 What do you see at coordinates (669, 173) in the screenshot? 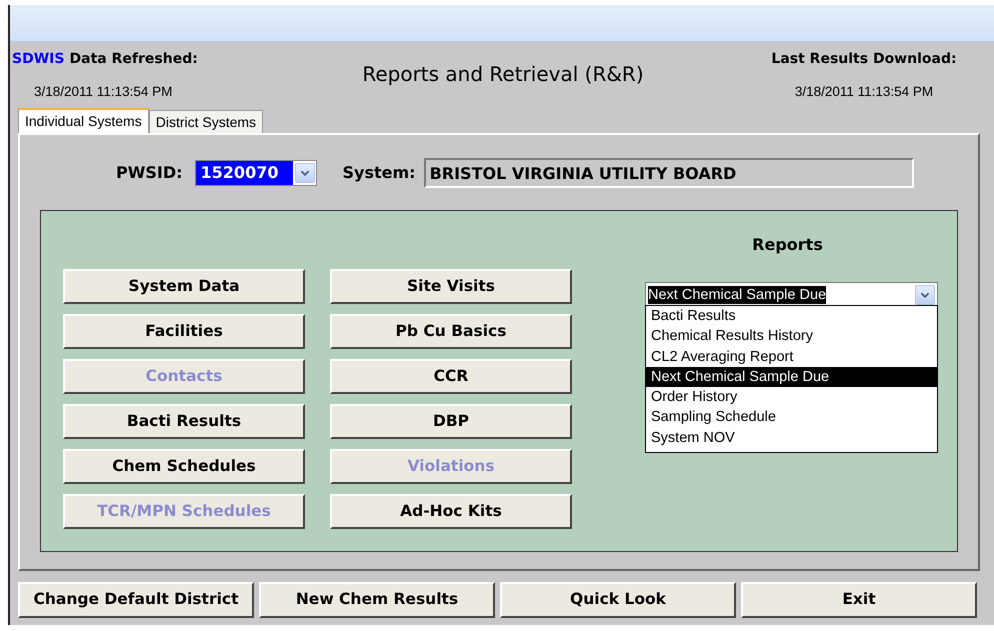
I see `system-field: BRISTOL VIRGINIA UTILITY BOARD` at bounding box center [669, 173].